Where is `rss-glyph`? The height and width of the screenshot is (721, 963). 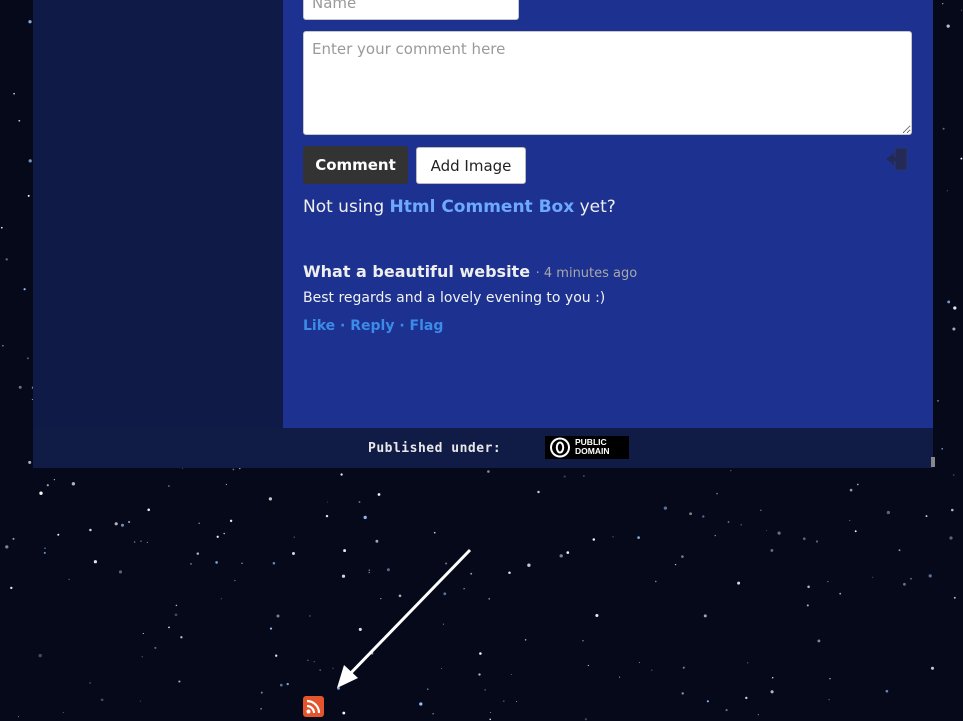
rss-glyph is located at coordinates (313, 706).